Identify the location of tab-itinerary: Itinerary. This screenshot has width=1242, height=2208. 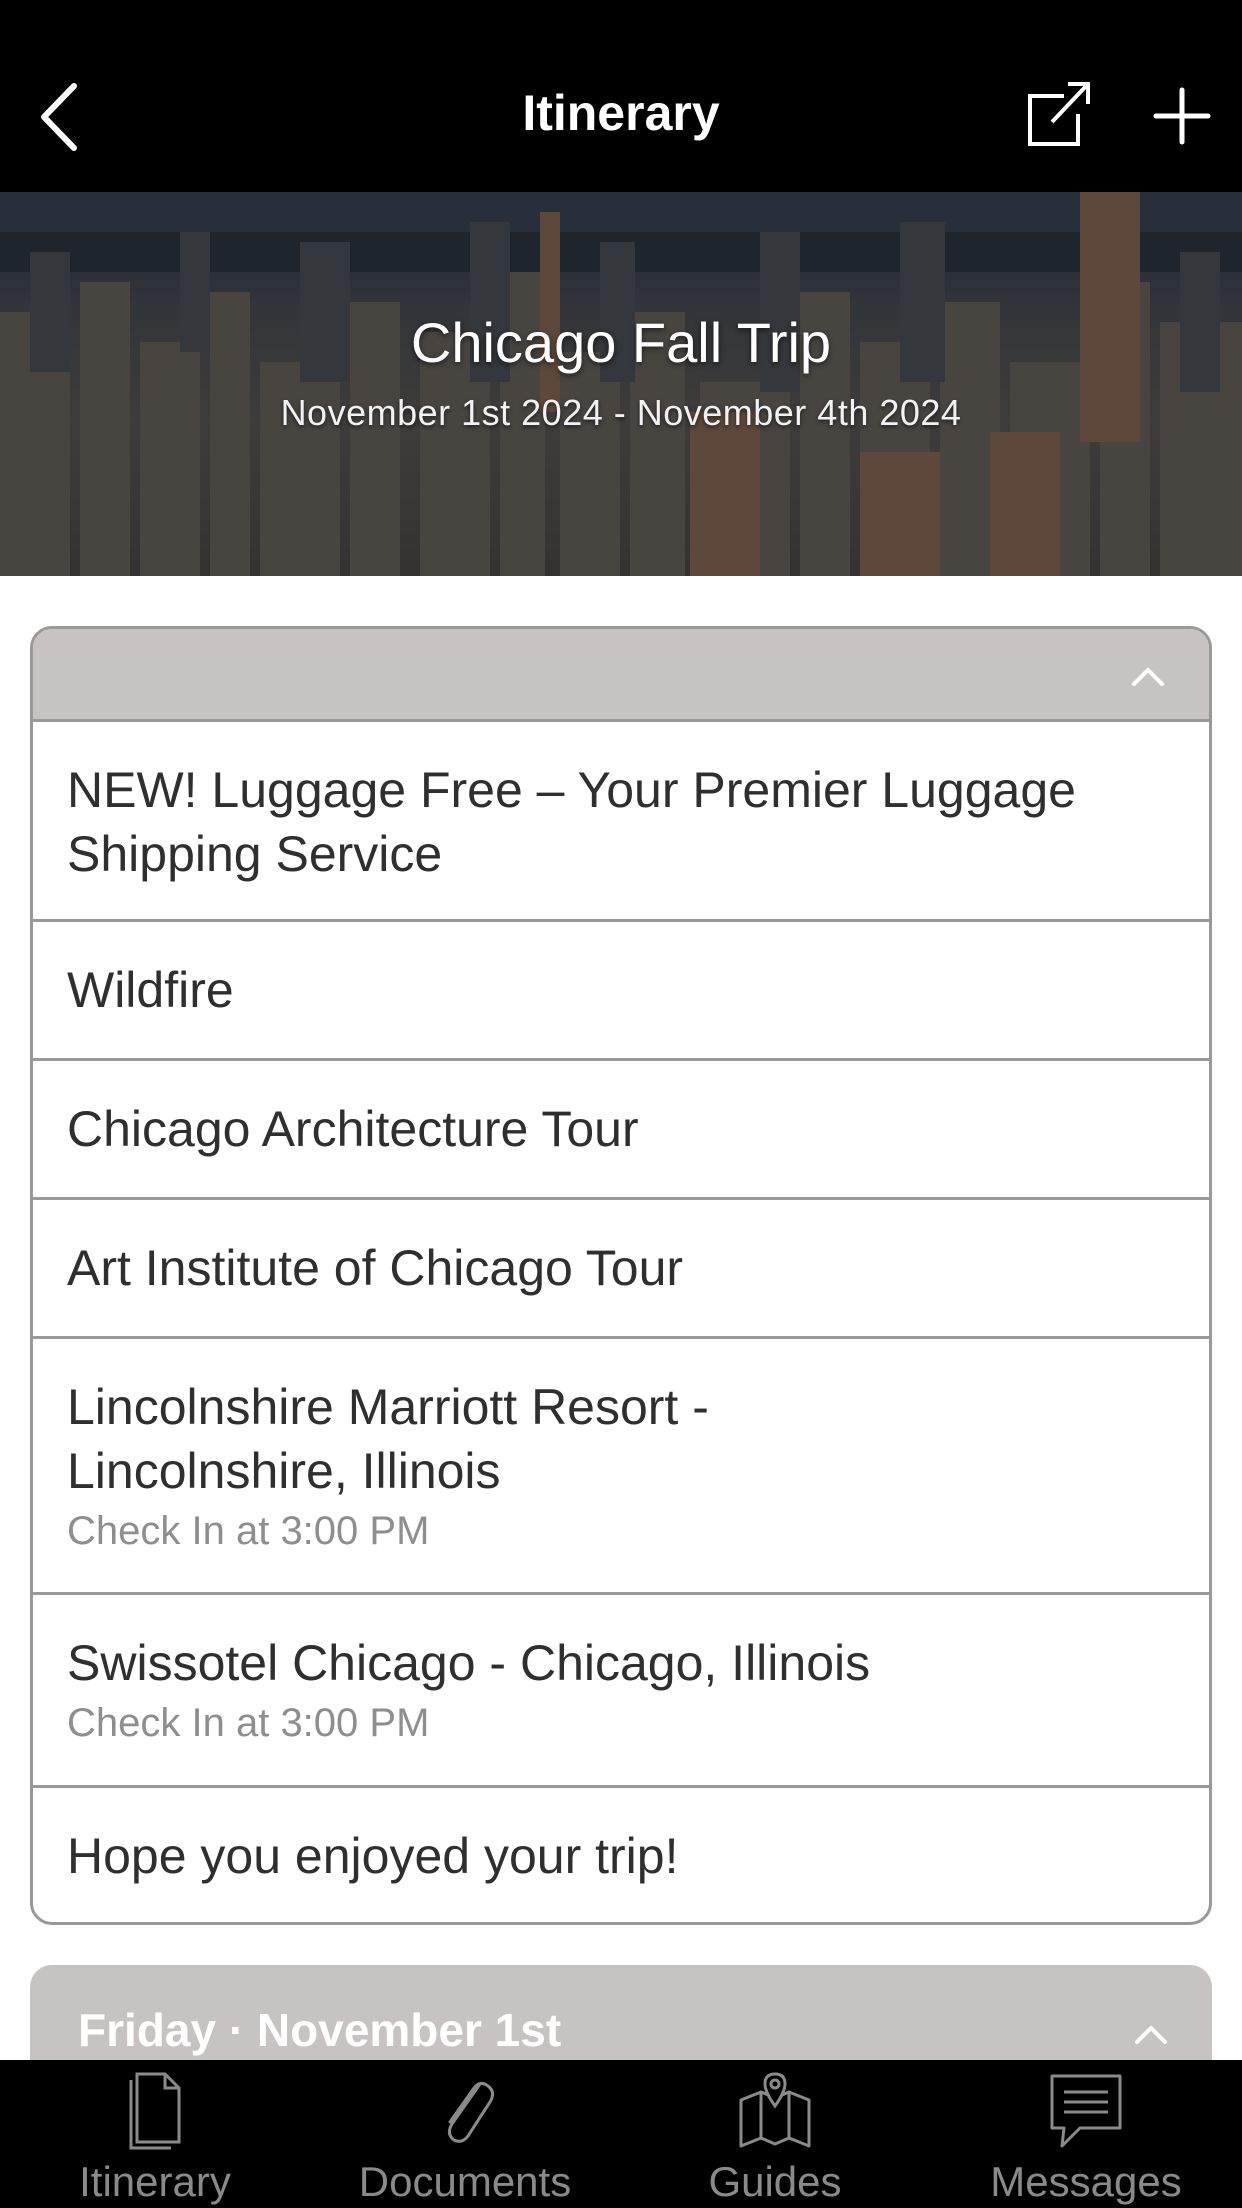
(155, 2134).